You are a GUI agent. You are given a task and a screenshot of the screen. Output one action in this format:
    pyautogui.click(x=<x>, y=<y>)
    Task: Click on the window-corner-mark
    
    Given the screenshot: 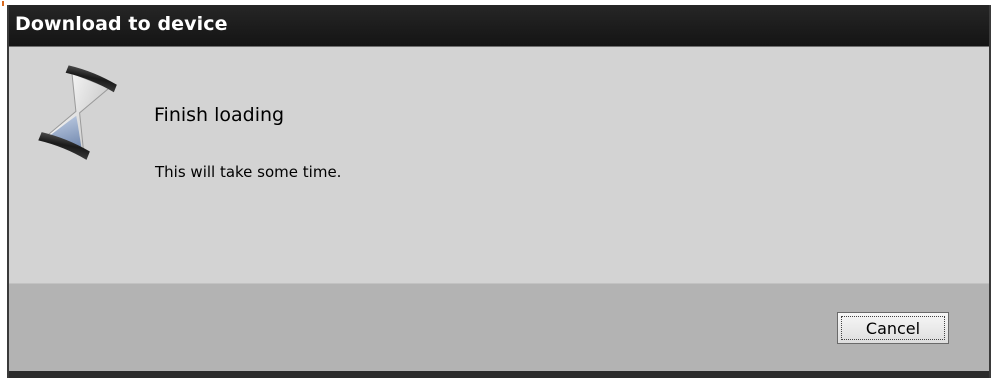 What is the action you would take?
    pyautogui.click(x=3, y=3)
    